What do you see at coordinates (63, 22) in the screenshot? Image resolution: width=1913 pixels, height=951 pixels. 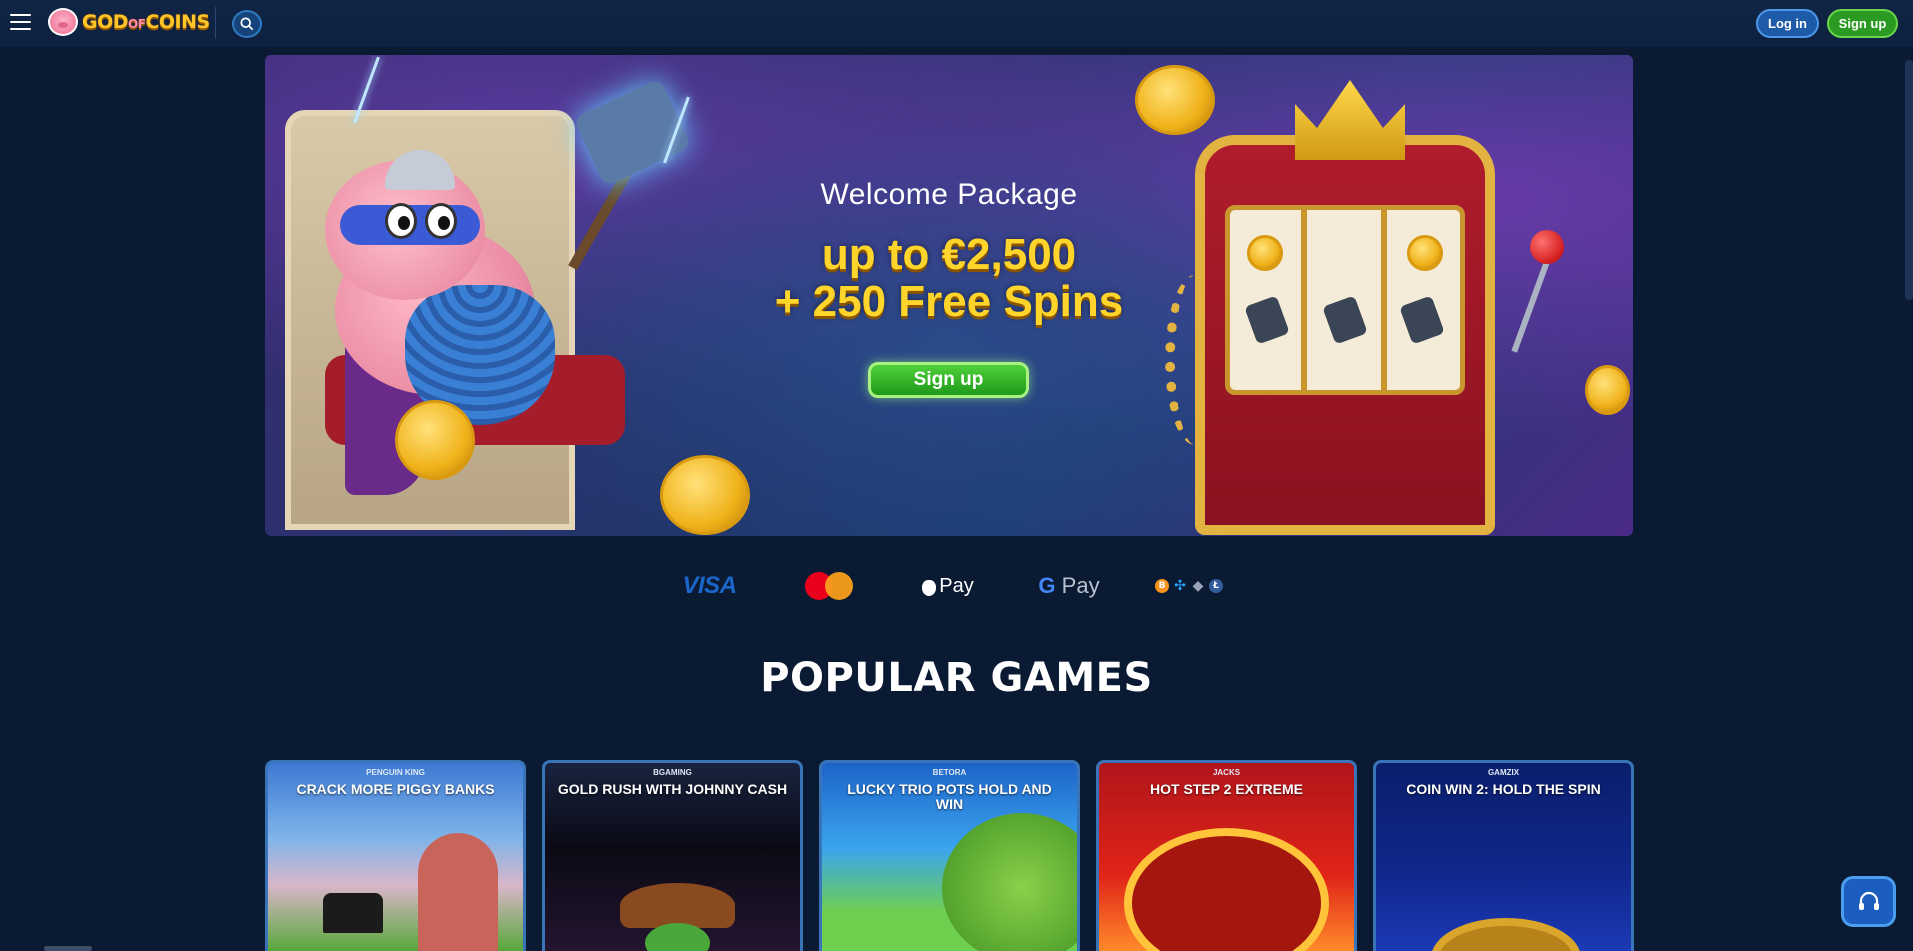 I see `pig-logo-icon` at bounding box center [63, 22].